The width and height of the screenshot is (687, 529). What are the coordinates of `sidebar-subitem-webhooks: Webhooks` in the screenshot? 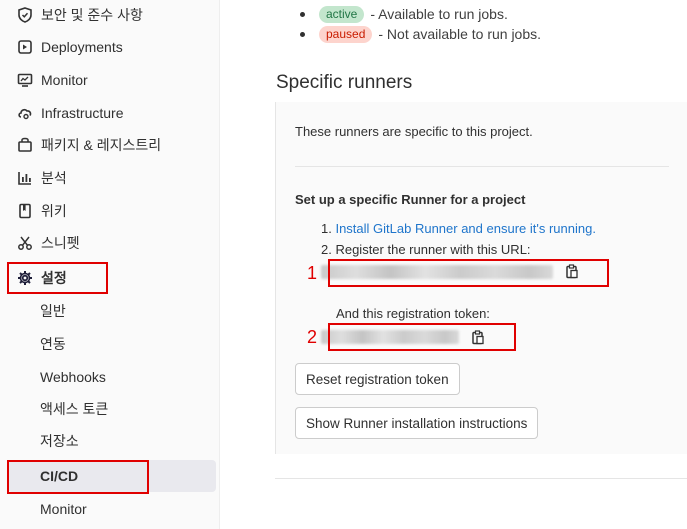 It's located at (112, 377).